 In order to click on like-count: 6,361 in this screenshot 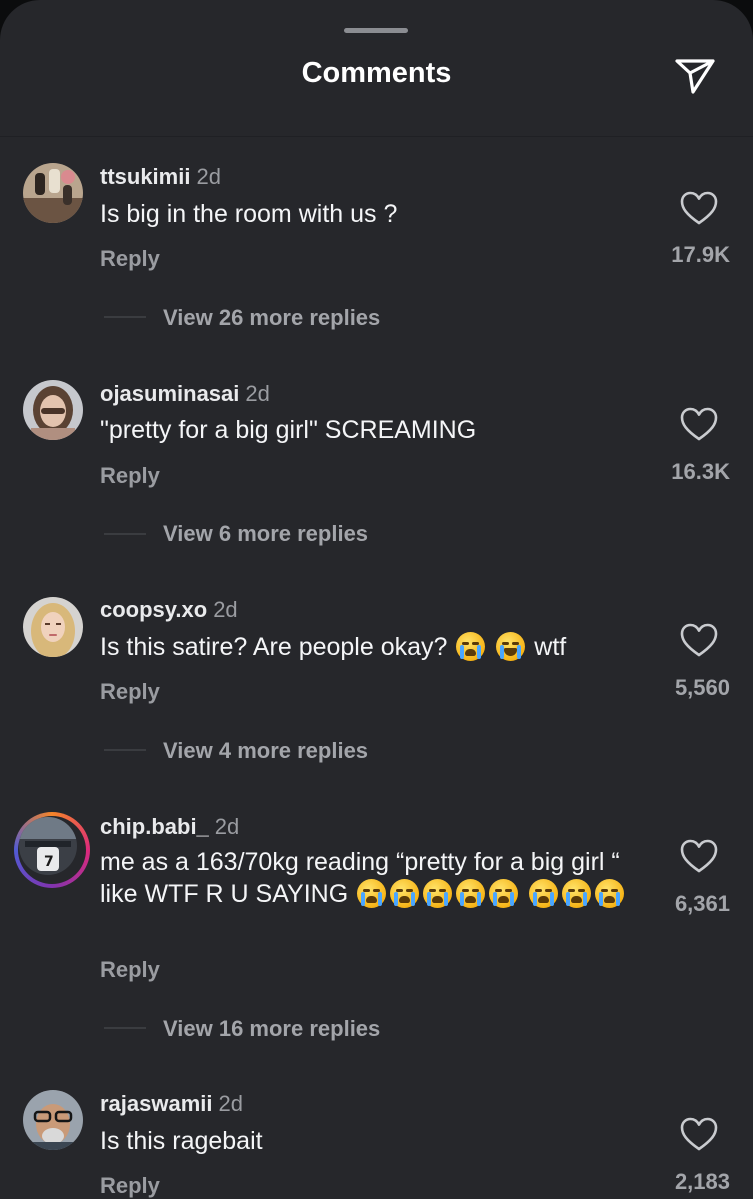, I will do `click(702, 903)`.